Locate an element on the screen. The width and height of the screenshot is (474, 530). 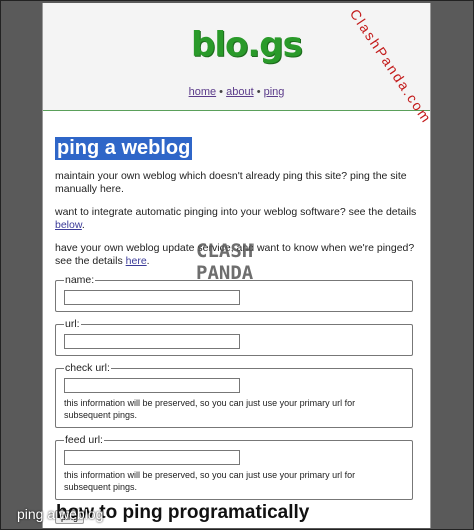
update-service-suffix: . is located at coordinates (148, 261).